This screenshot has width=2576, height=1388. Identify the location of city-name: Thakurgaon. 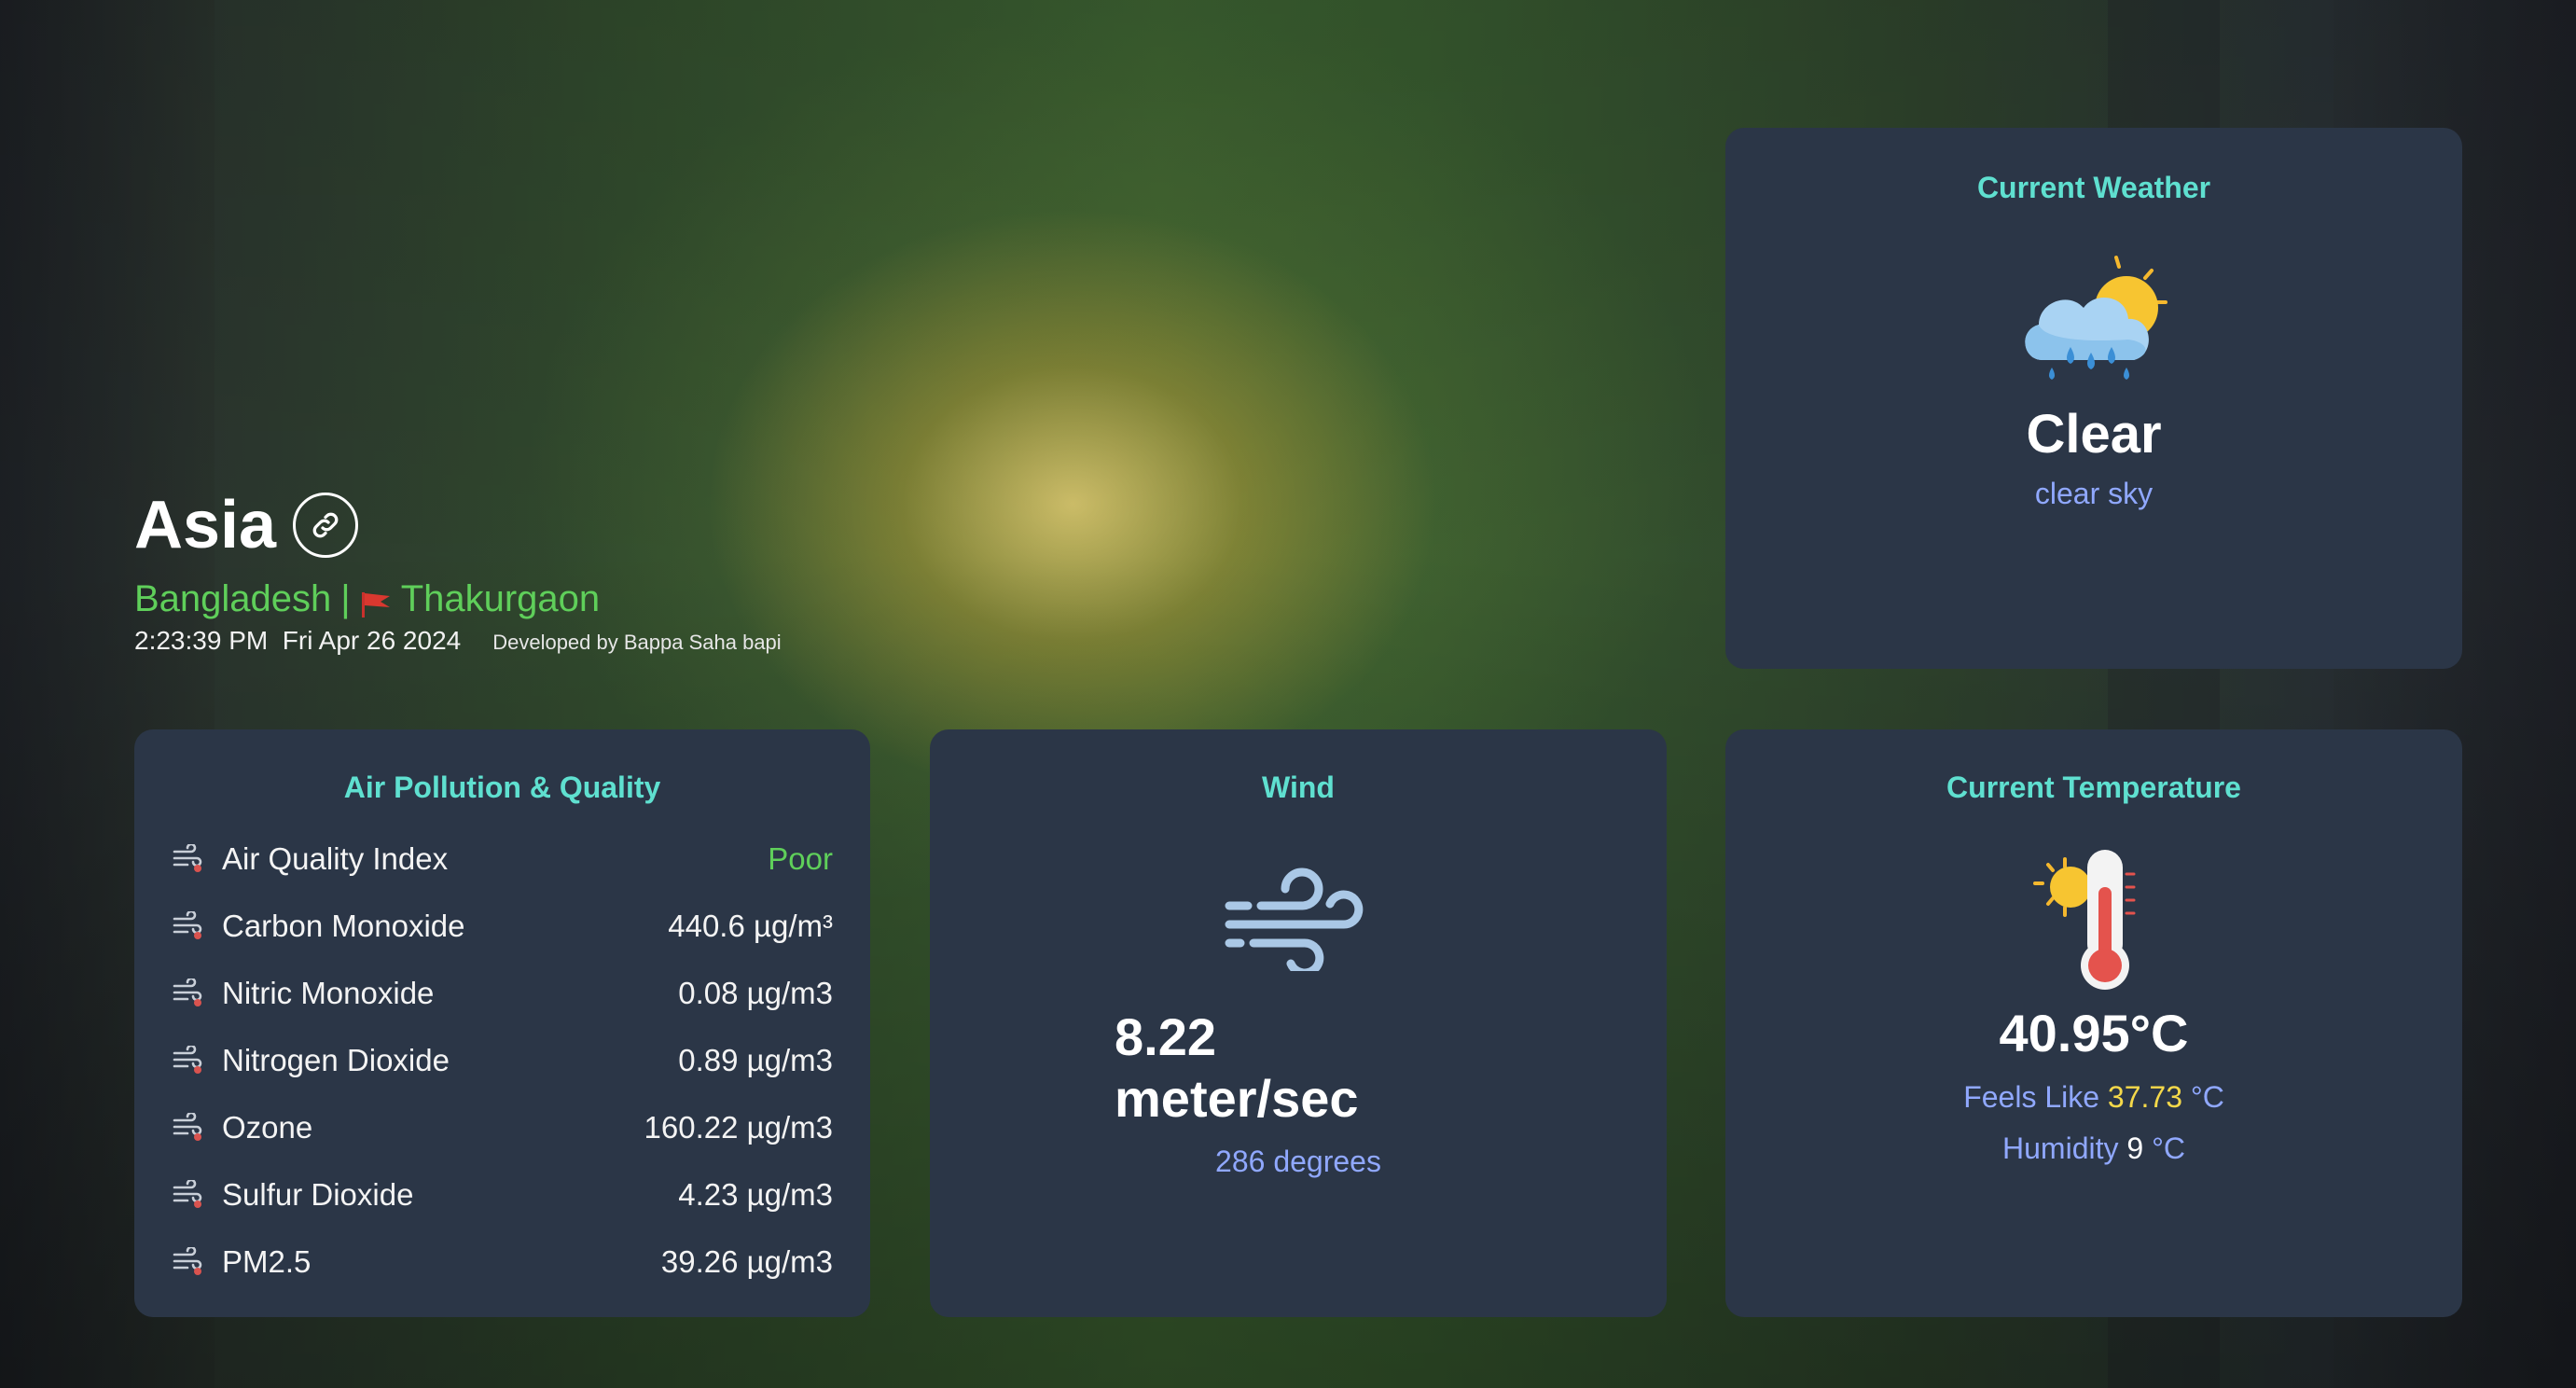
(500, 598).